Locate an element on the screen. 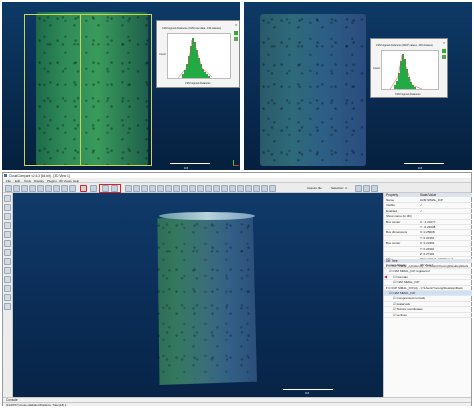  tree-arrow-highlight: ◀ is located at coordinates (386, 276).